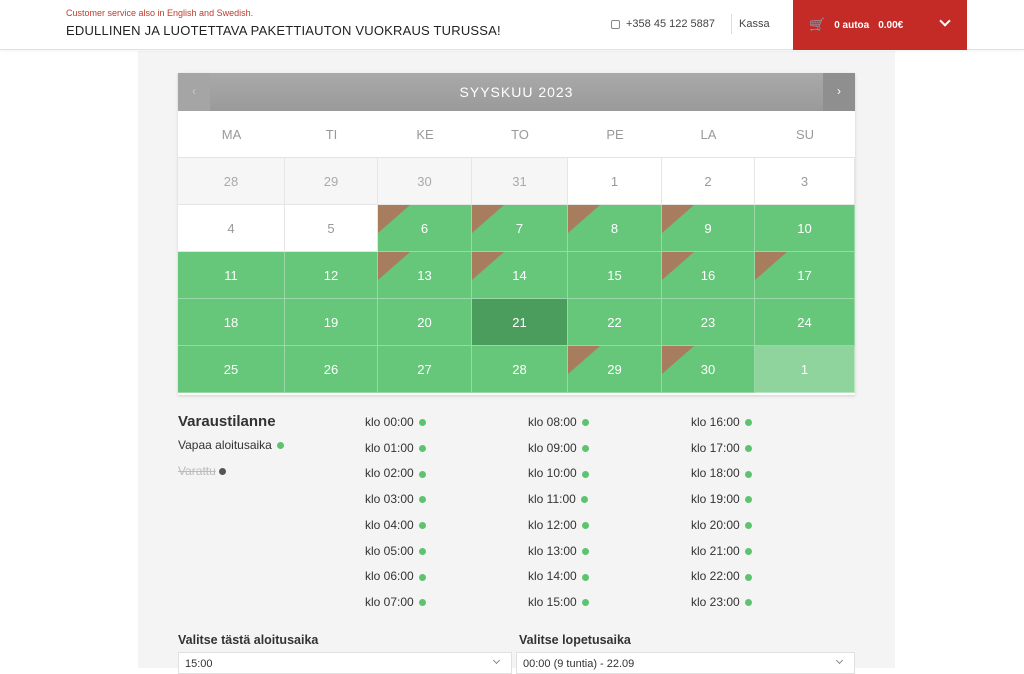  What do you see at coordinates (395, 576) in the screenshot?
I see `time-slot: klo 06:00` at bounding box center [395, 576].